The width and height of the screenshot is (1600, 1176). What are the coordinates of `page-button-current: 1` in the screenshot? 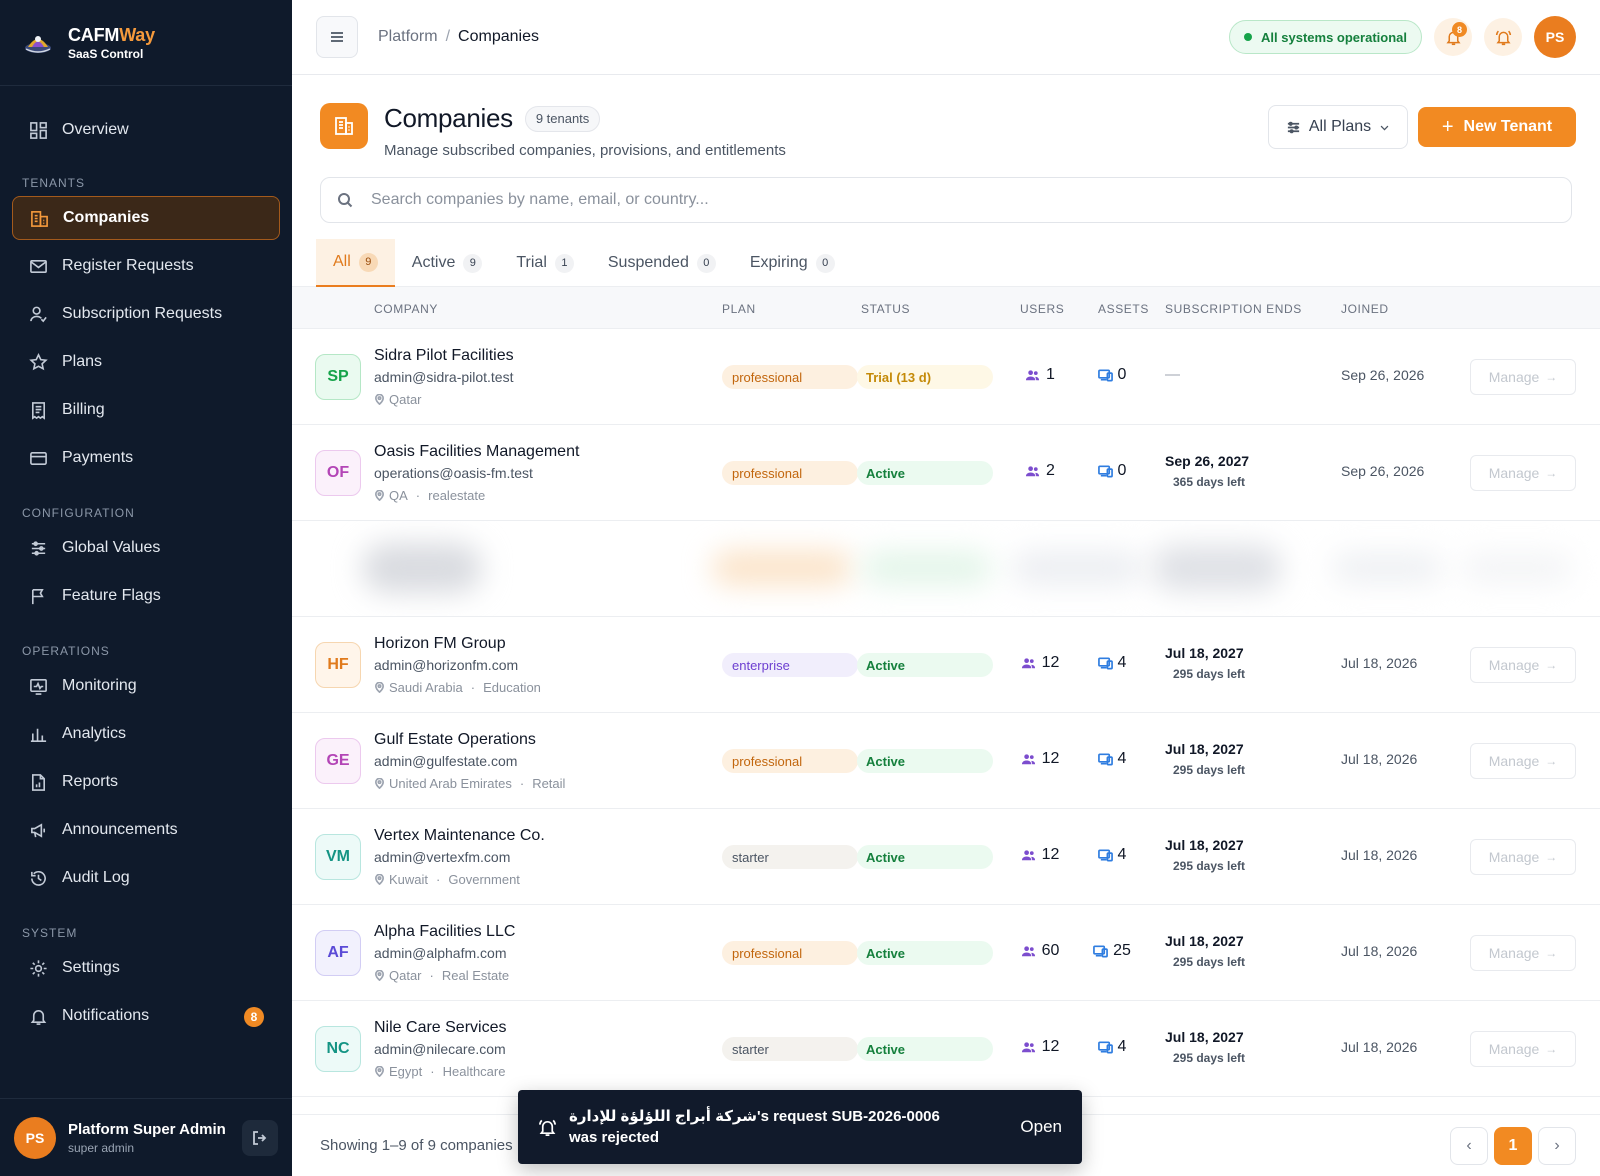 It's located at (1513, 1145).